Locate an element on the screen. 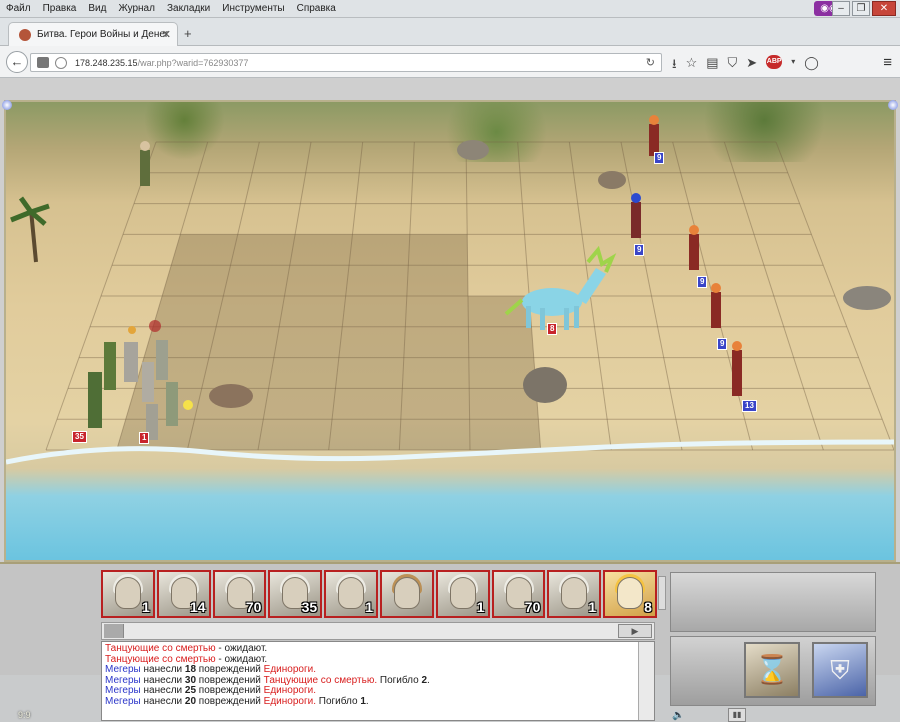 The width and height of the screenshot is (900, 722). adblock-dropdown-icon: ▾ is located at coordinates (793, 66).